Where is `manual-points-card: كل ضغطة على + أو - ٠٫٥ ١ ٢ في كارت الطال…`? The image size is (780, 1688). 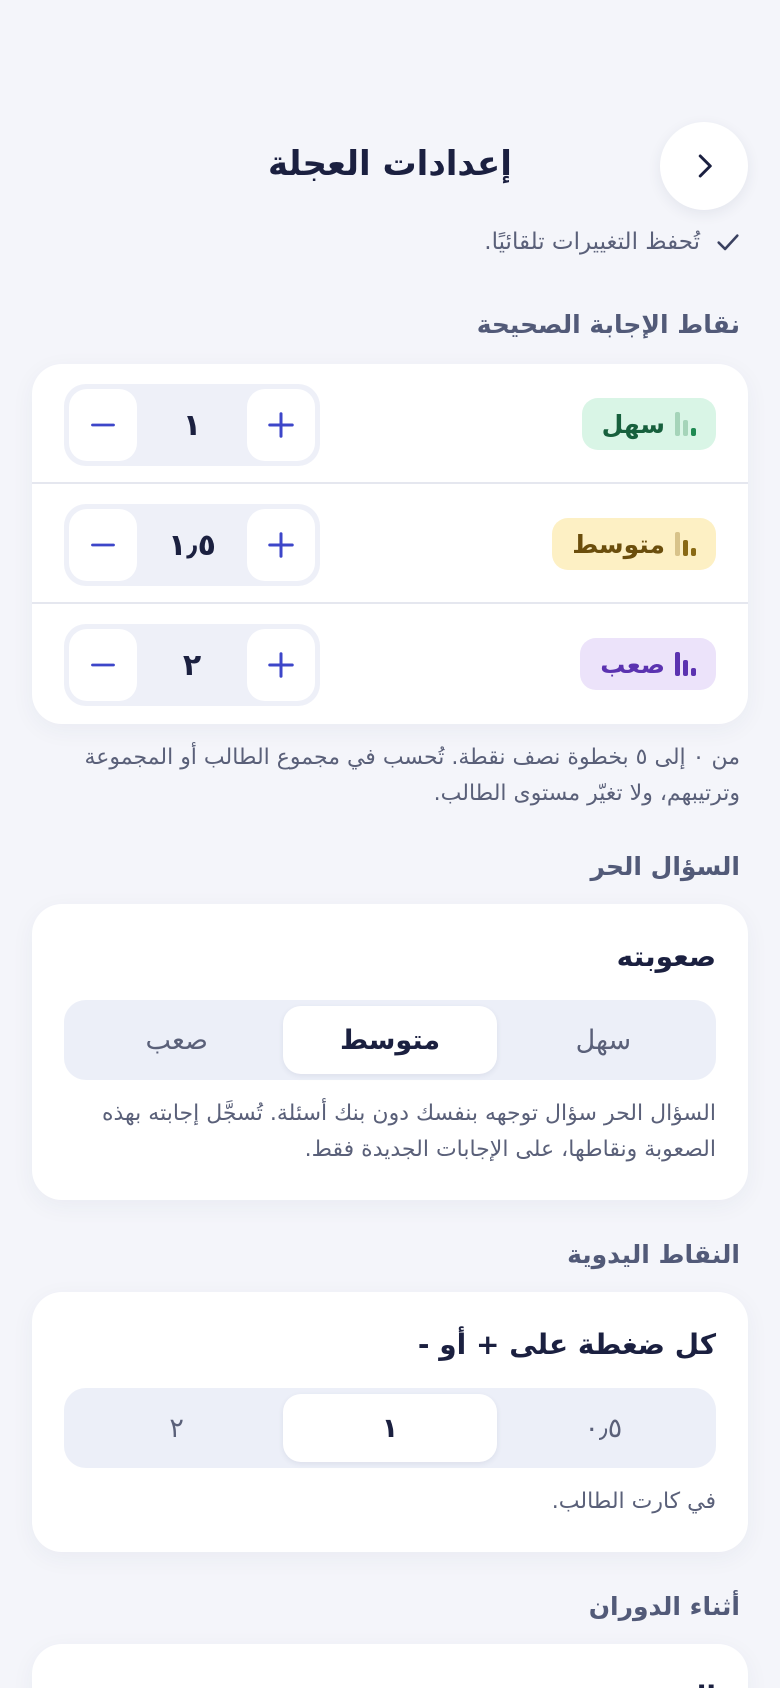
manual-points-card: كل ضغطة على + أو - ٠٫٥ ١ ٢ في كارت الطال… is located at coordinates (390, 1422).